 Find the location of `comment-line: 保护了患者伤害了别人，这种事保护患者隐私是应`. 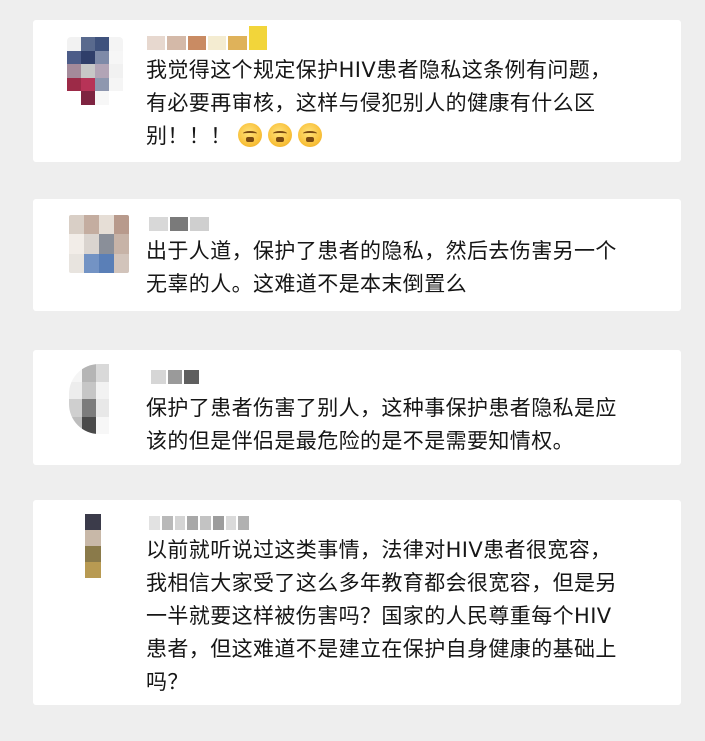

comment-line: 保护了患者伤害了别人，这种事保护患者隐私是应 is located at coordinates (381, 408).